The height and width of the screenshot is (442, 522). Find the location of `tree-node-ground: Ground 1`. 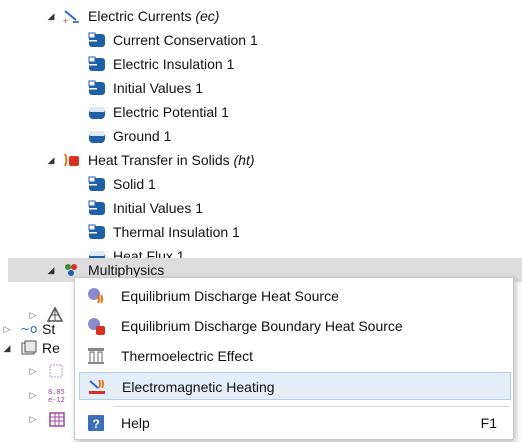

tree-node-ground: Ground 1 is located at coordinates (261, 136).